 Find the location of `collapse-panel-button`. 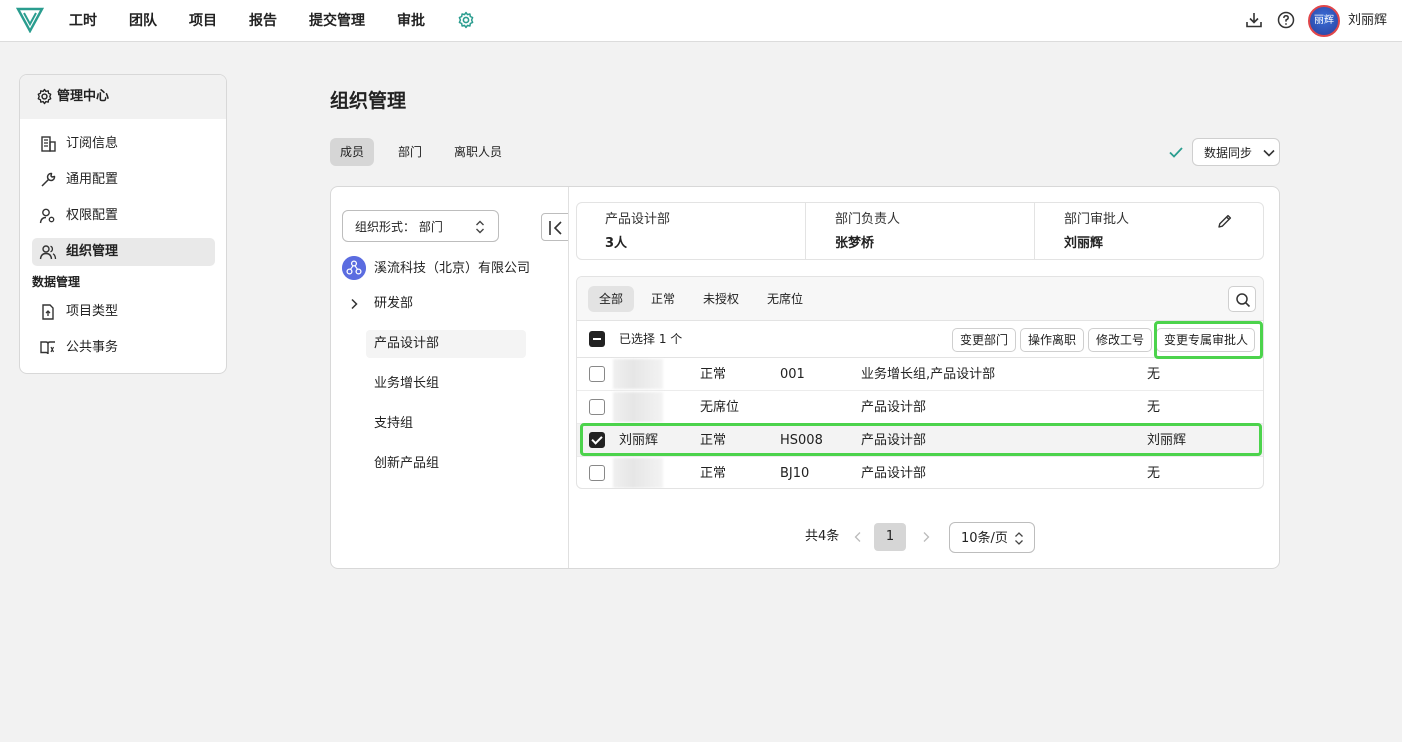

collapse-panel-button is located at coordinates (555, 227).